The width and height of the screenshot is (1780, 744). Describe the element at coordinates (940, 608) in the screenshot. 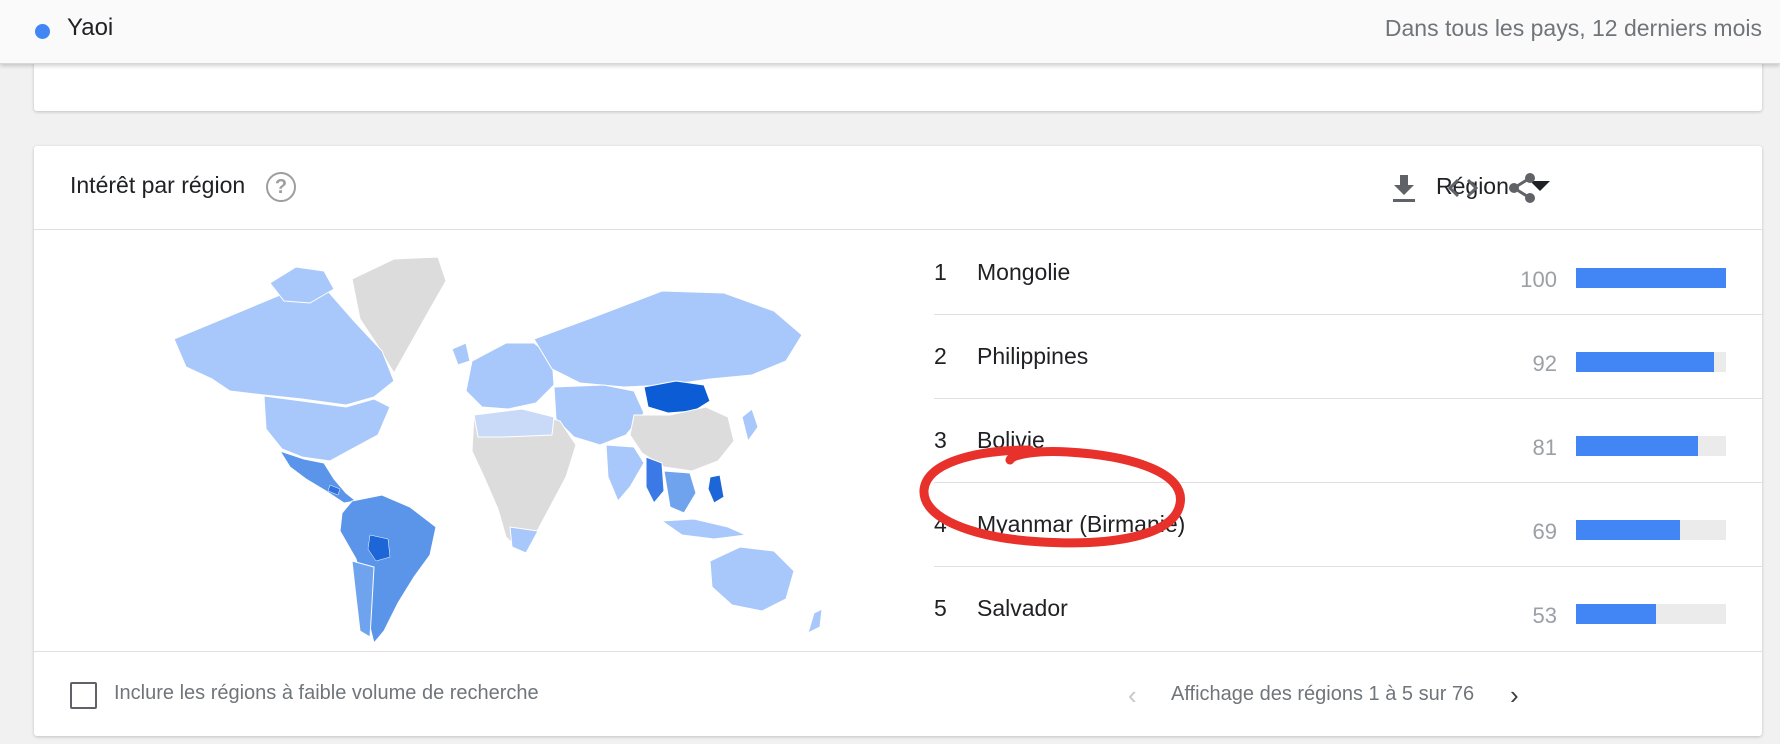

I see `region-rank: 5` at that location.